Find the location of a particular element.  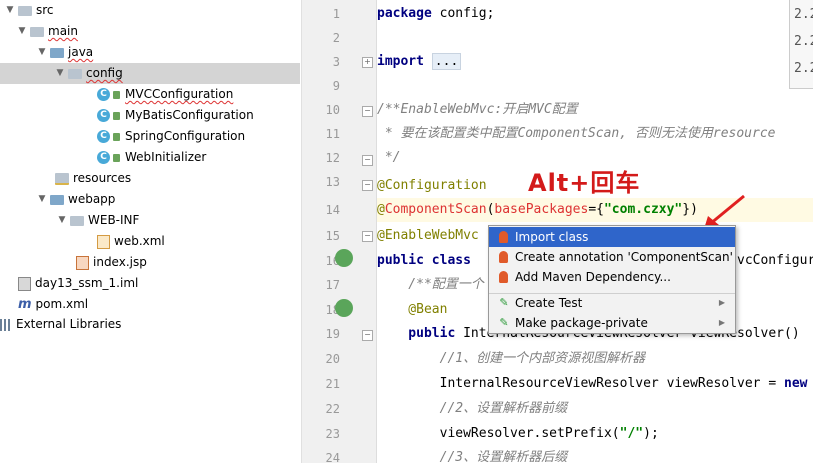

tree-item-web-inf: ▼ WEB-INF is located at coordinates (98, 220).